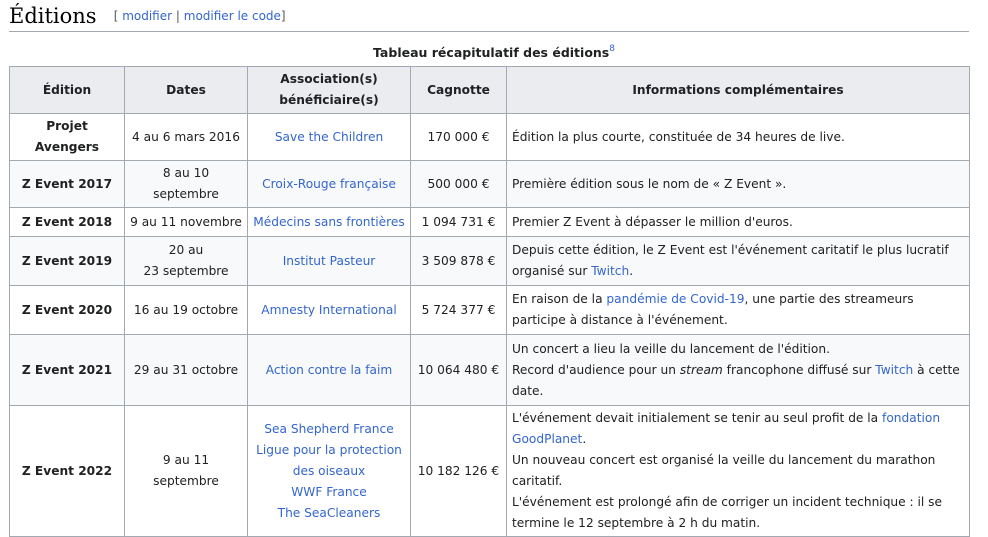  I want to click on association-link: Médecins sans frontières, so click(329, 222).